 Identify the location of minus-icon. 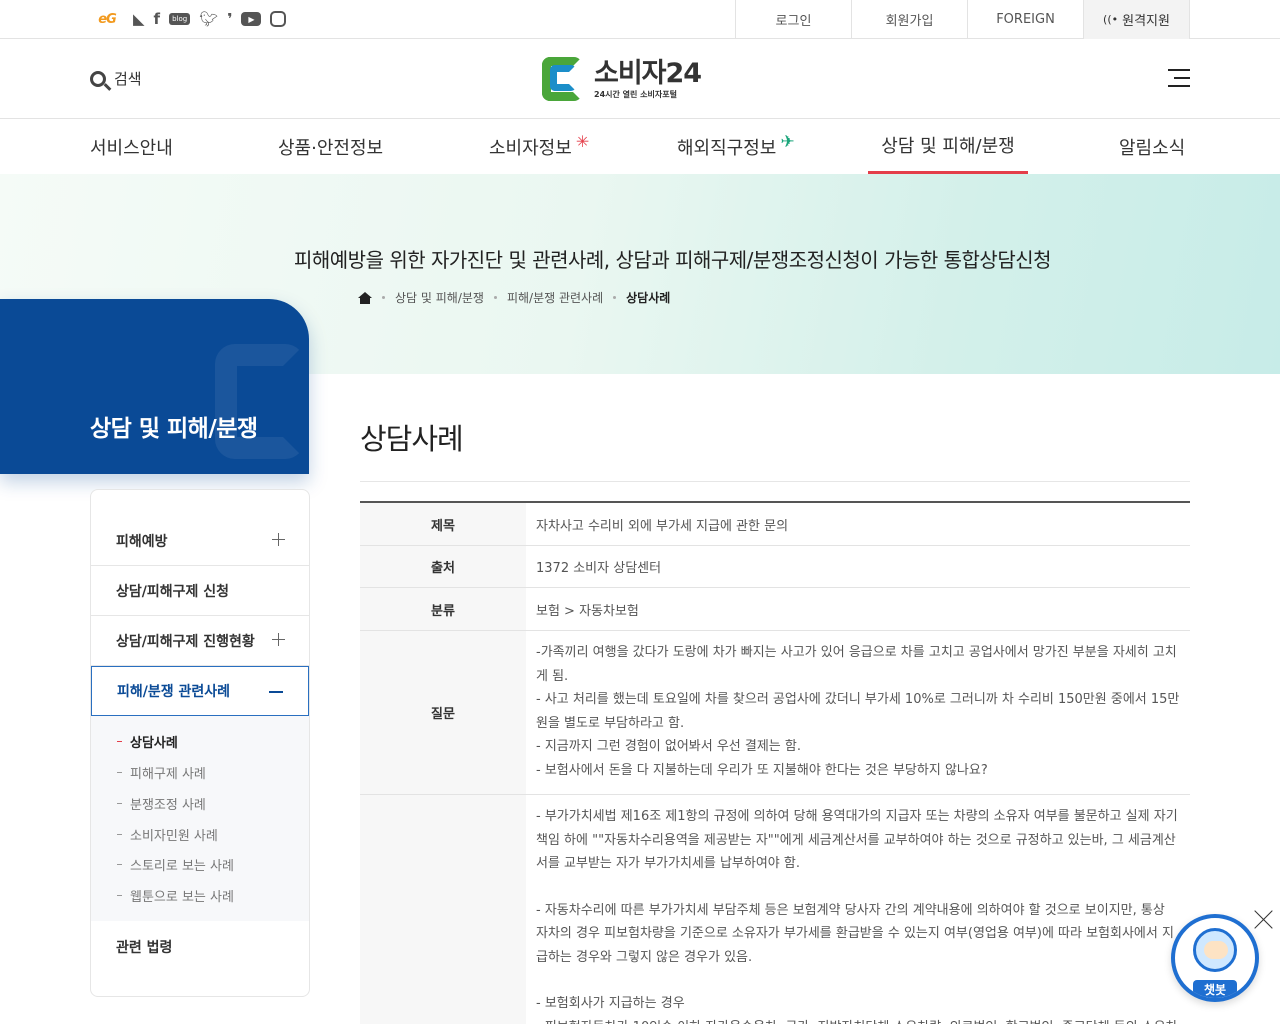
(276, 692).